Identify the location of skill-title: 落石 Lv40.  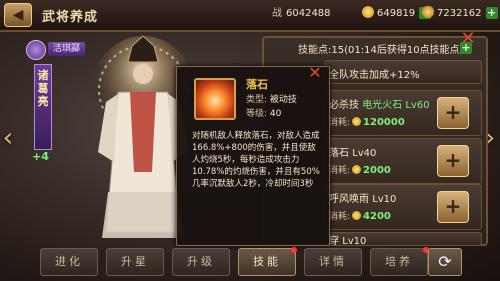
(352, 151).